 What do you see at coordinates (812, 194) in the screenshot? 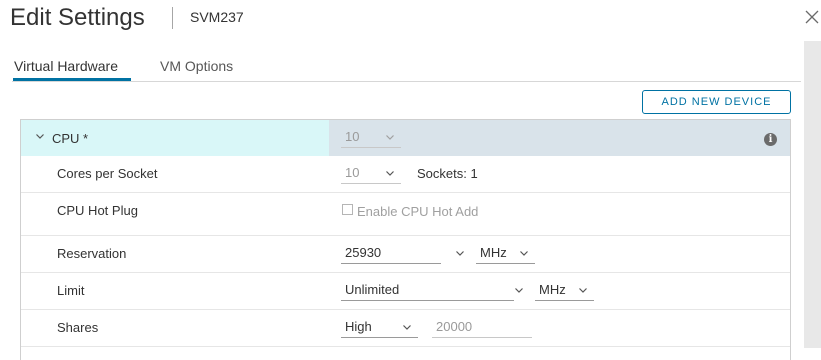
I see `scrollbar` at bounding box center [812, 194].